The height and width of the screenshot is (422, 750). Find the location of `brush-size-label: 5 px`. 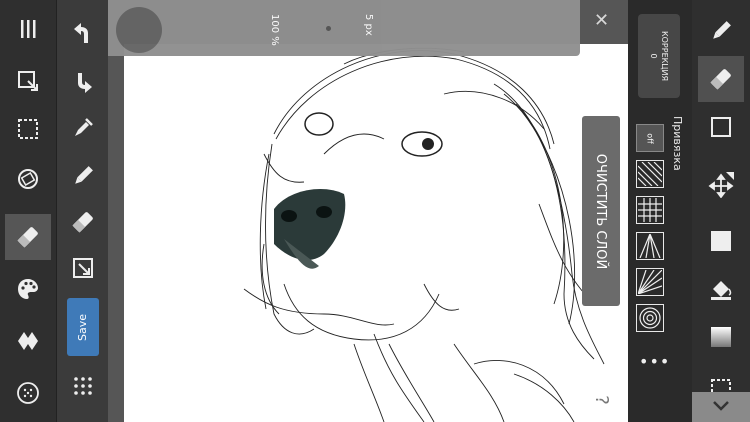

brush-size-label: 5 px is located at coordinates (368, 25).